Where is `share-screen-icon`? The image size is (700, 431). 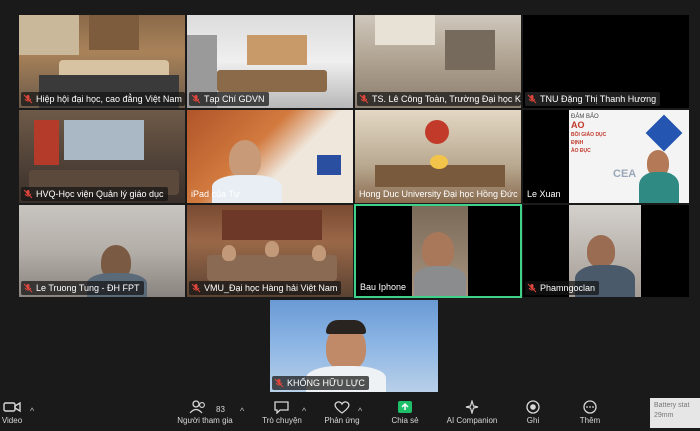
share-screen-icon is located at coordinates (405, 407).